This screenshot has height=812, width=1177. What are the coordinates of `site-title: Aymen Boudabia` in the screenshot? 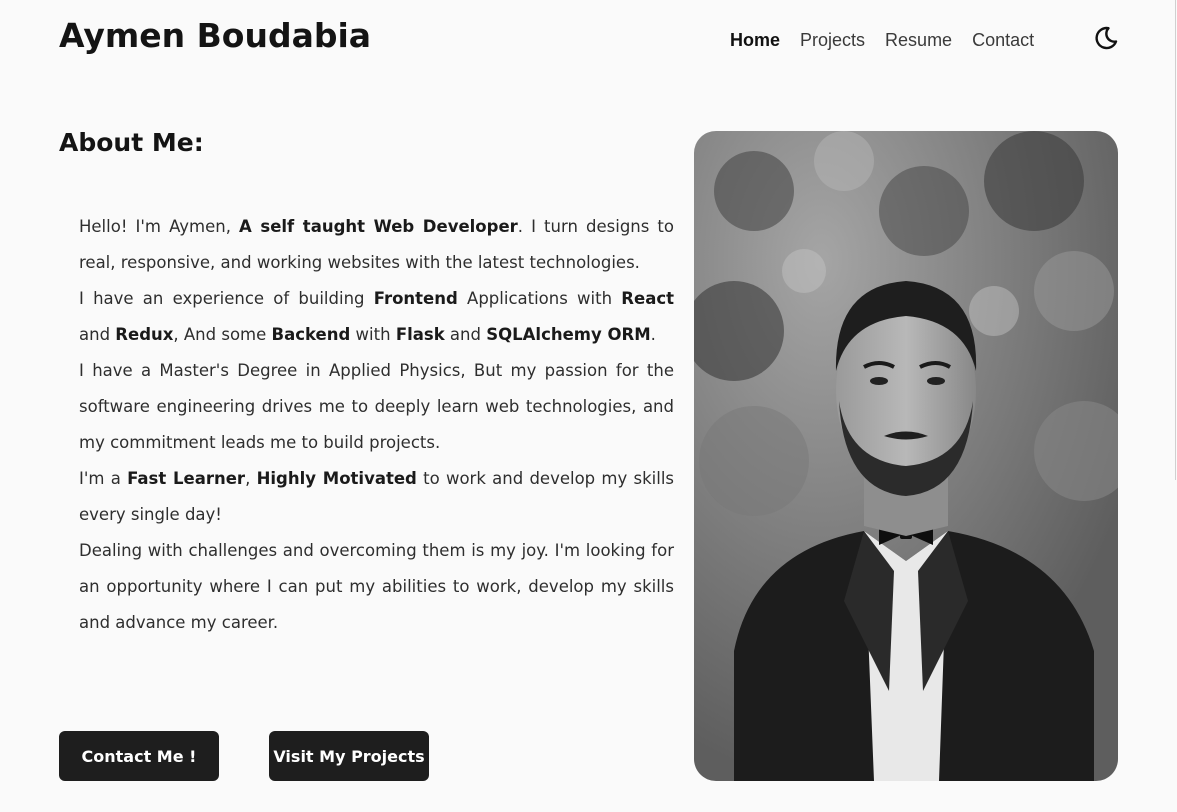 It's located at (215, 35).